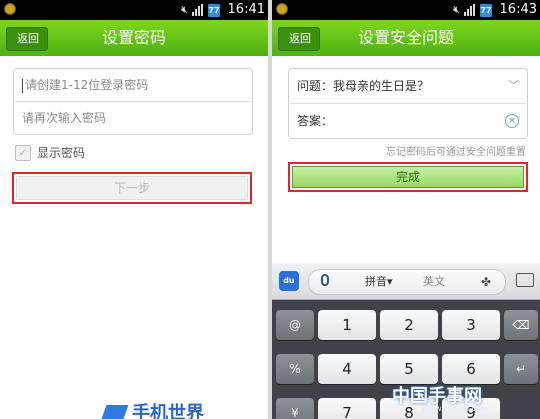 The image size is (540, 419). I want to click on key-6: 6, so click(471, 369).